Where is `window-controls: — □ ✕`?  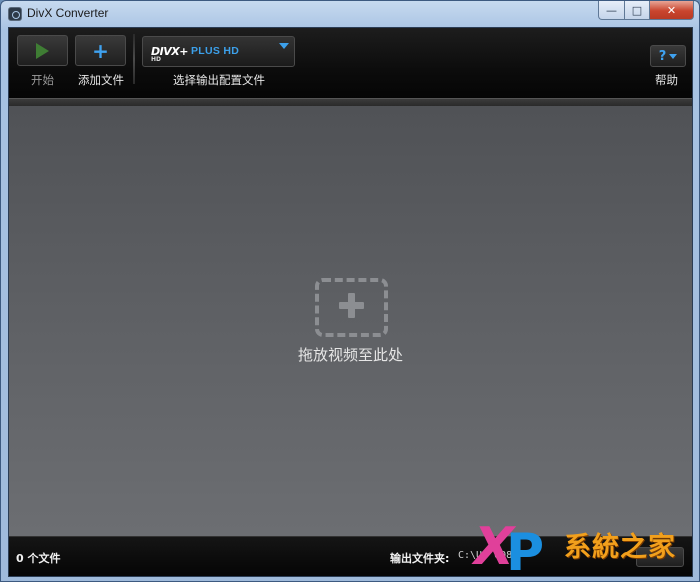 window-controls: — □ ✕ is located at coordinates (646, 10).